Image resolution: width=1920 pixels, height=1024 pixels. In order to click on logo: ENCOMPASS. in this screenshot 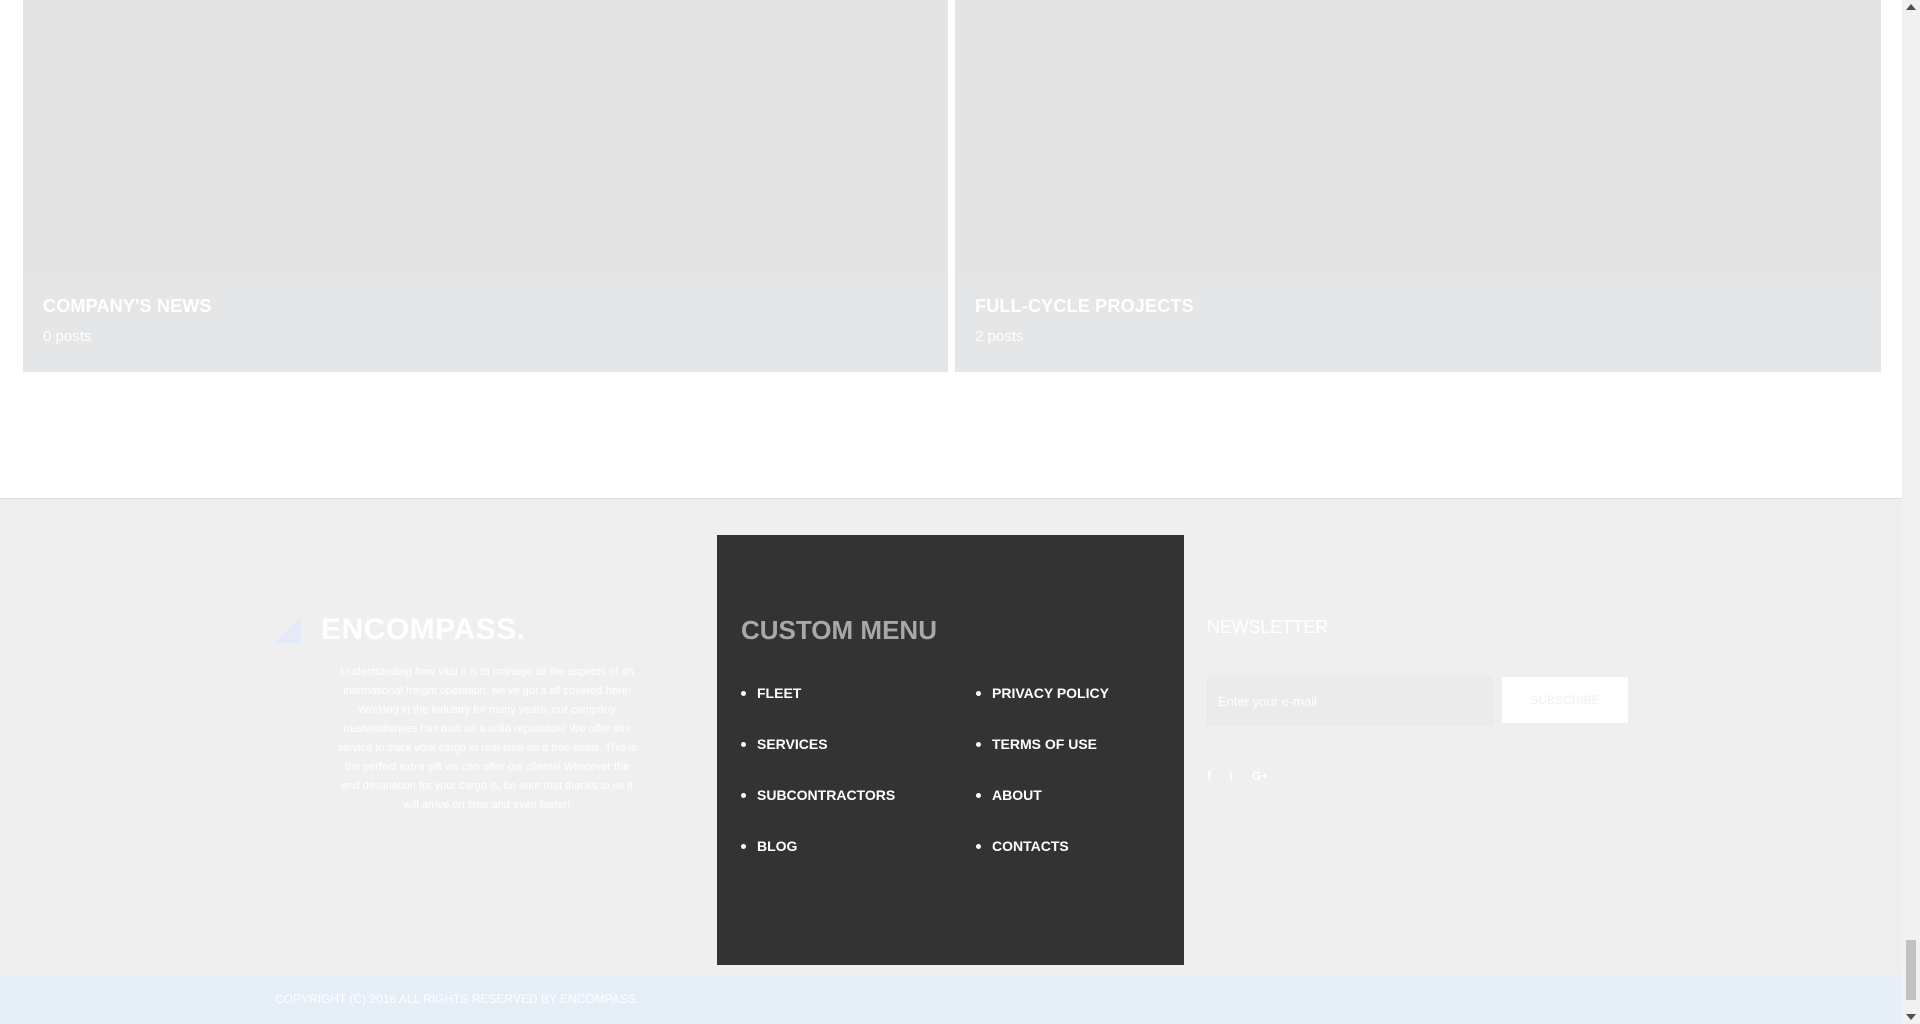, I will do `click(460, 635)`.